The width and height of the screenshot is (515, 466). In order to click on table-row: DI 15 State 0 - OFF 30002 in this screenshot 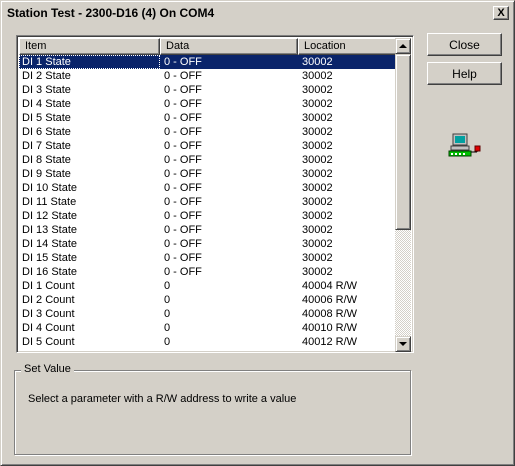, I will do `click(208, 258)`.